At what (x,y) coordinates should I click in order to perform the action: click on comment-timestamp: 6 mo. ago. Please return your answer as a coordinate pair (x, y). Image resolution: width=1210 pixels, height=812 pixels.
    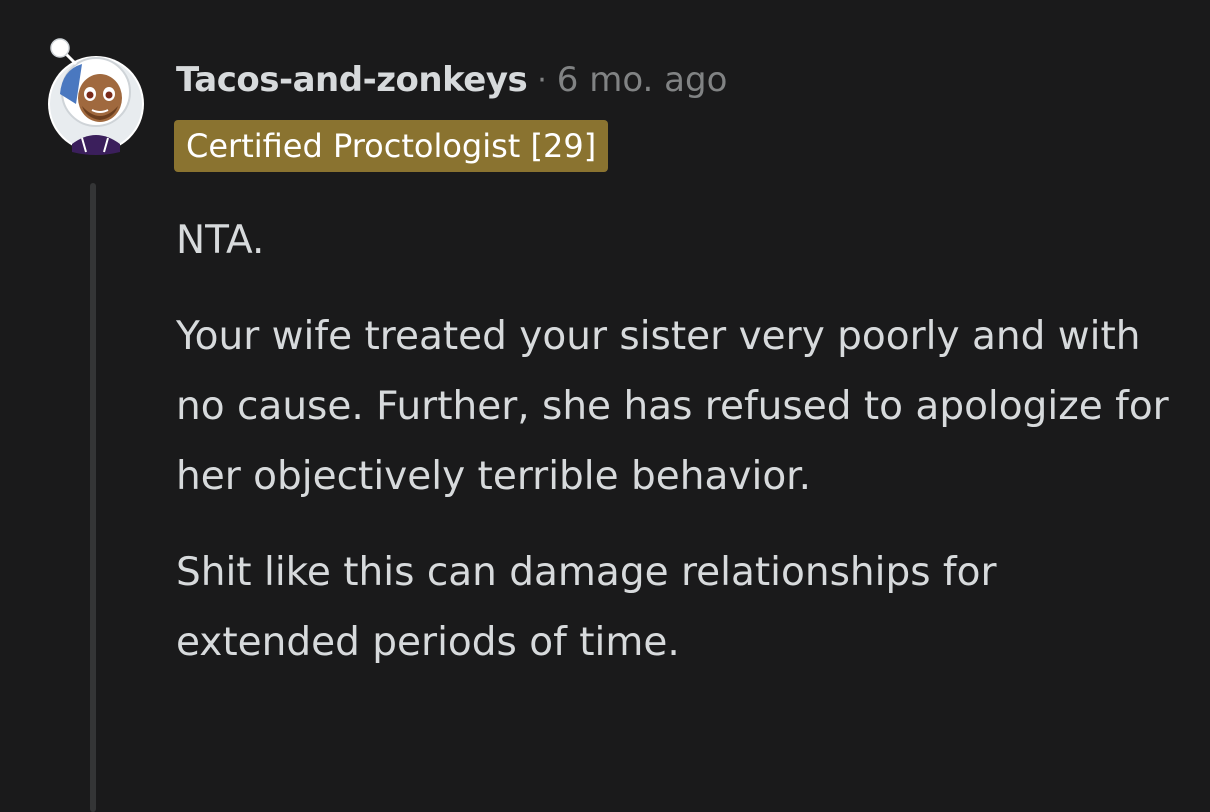
    Looking at the image, I should click on (642, 80).